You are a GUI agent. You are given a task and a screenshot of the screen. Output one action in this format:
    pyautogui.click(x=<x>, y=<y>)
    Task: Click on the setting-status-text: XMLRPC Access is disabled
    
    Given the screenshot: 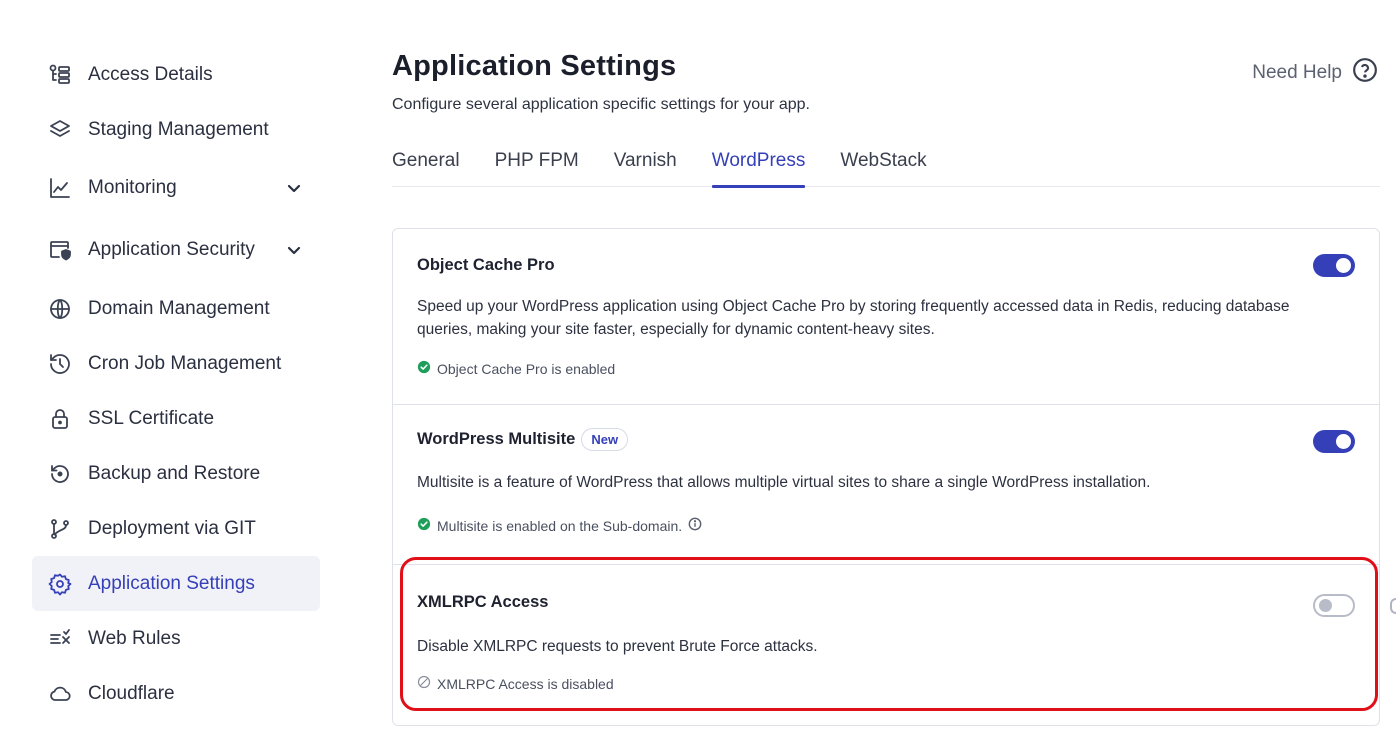 What is the action you would take?
    pyautogui.click(x=525, y=683)
    